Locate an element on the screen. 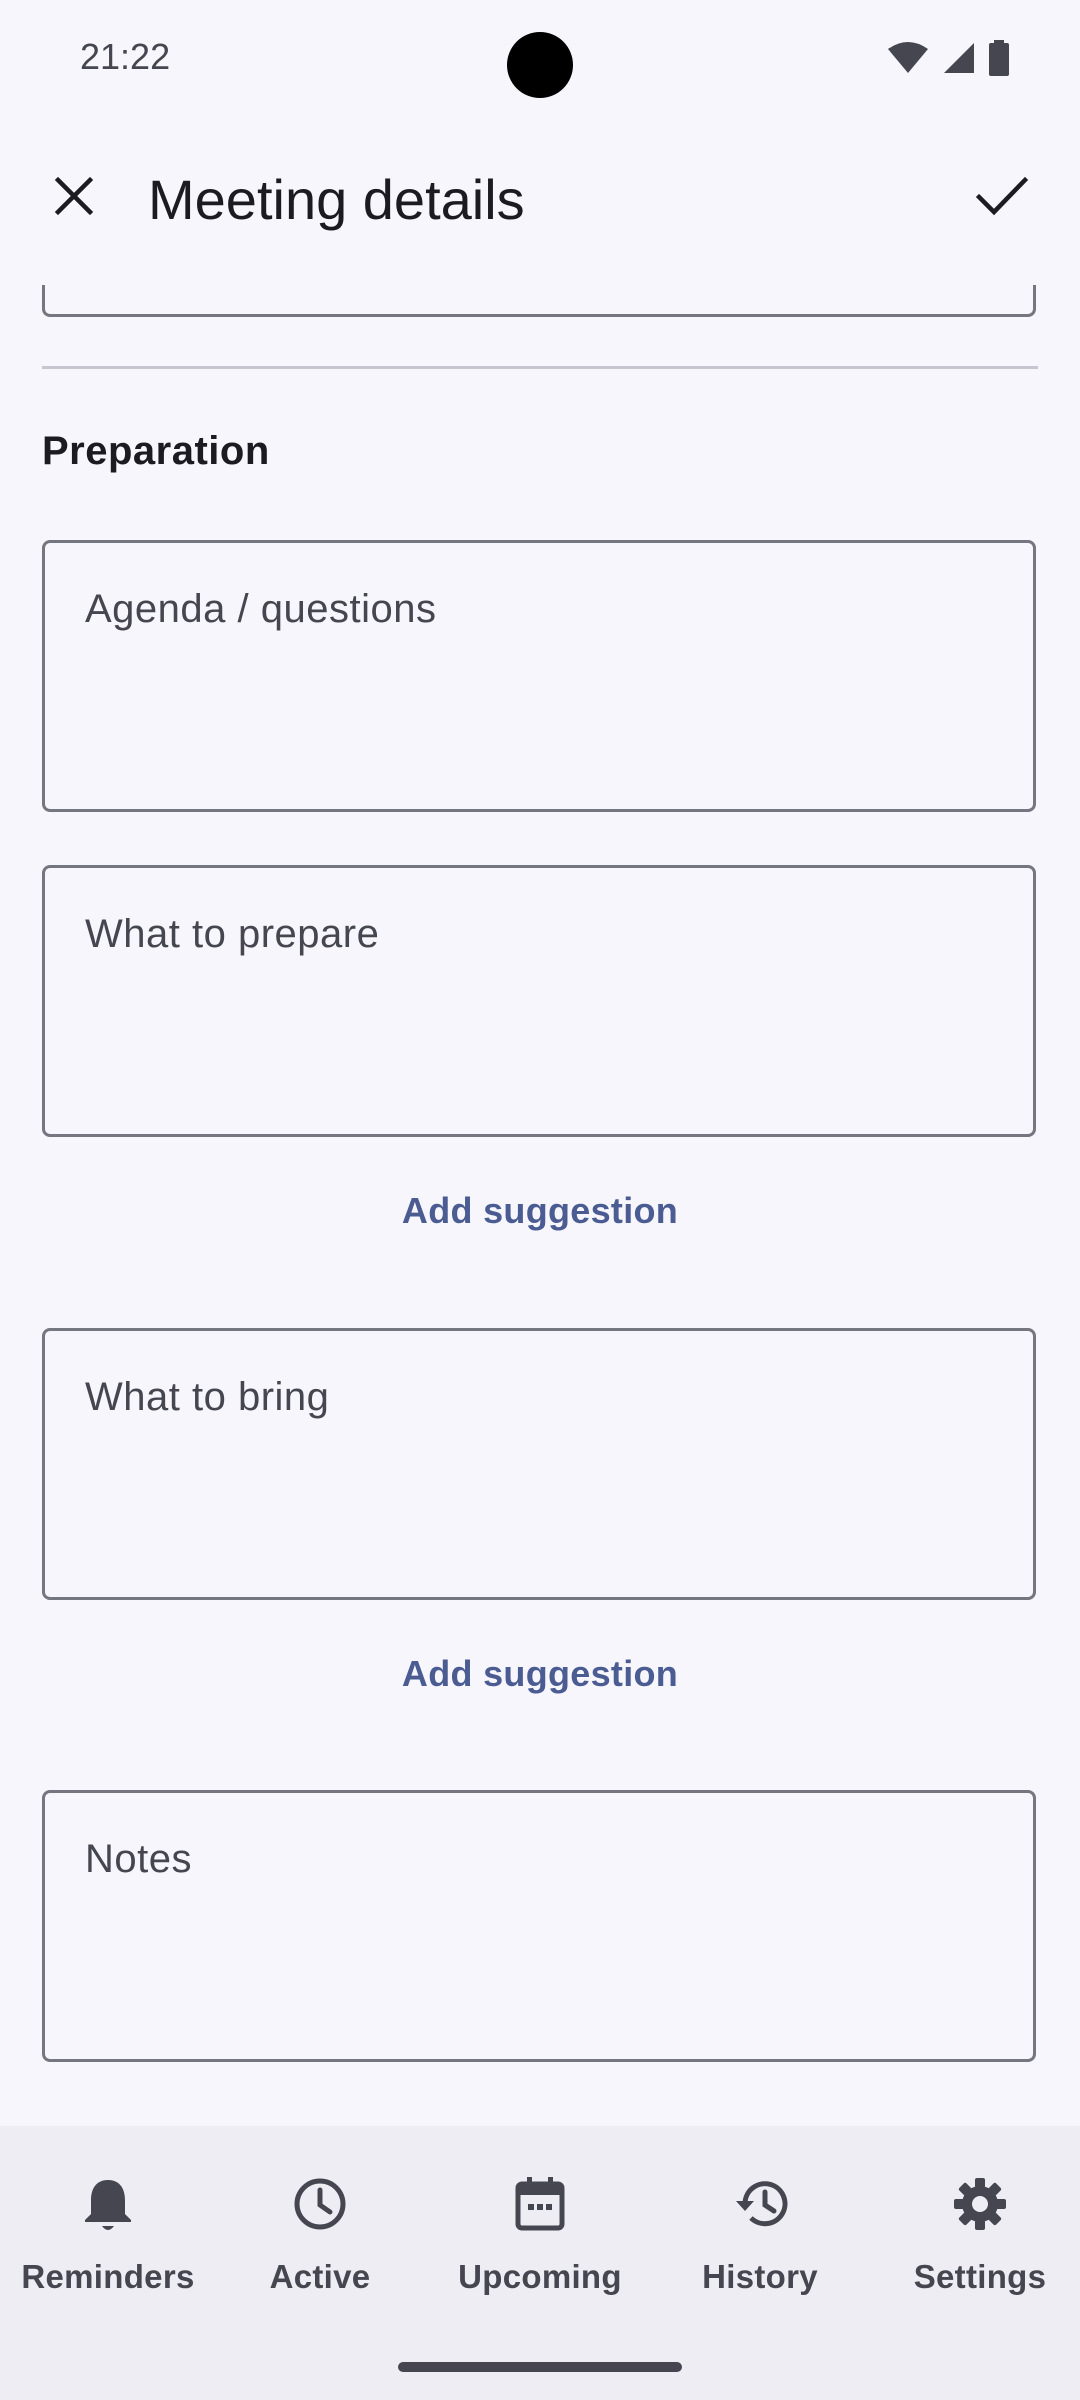  bell-icon is located at coordinates (108, 2204).